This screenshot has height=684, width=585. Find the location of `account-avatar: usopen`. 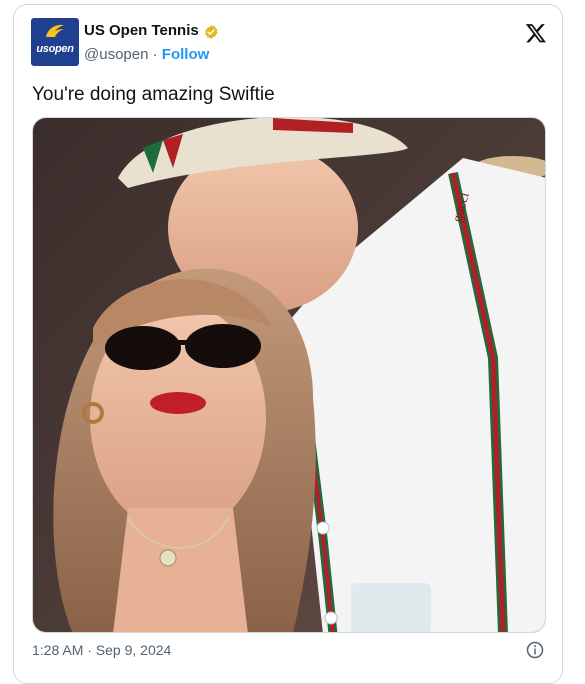

account-avatar: usopen is located at coordinates (55, 42).